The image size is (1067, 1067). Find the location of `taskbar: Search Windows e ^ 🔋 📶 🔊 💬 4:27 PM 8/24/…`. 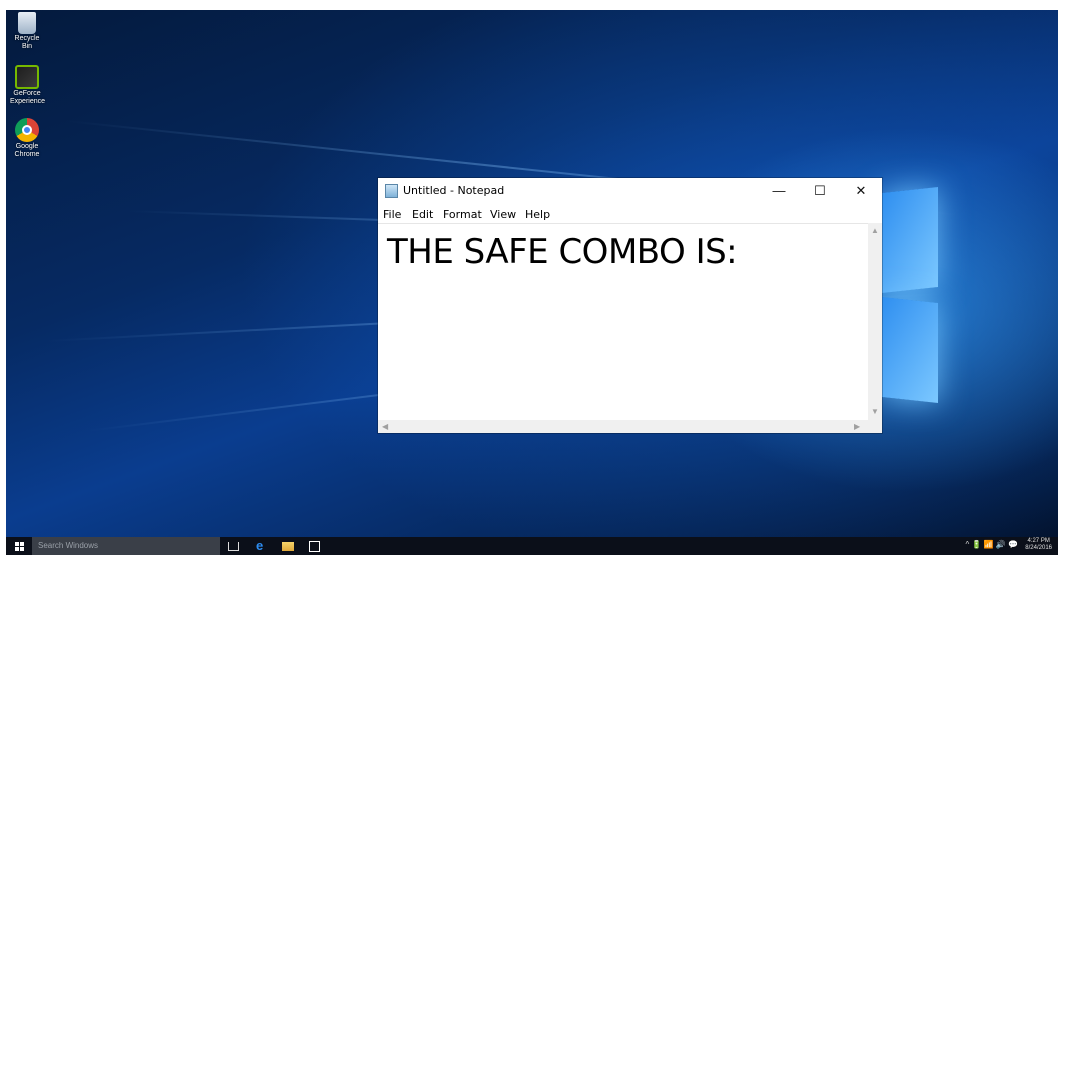

taskbar: Search Windows e ^ 🔋 📶 🔊 💬 4:27 PM 8/24/… is located at coordinates (532, 546).